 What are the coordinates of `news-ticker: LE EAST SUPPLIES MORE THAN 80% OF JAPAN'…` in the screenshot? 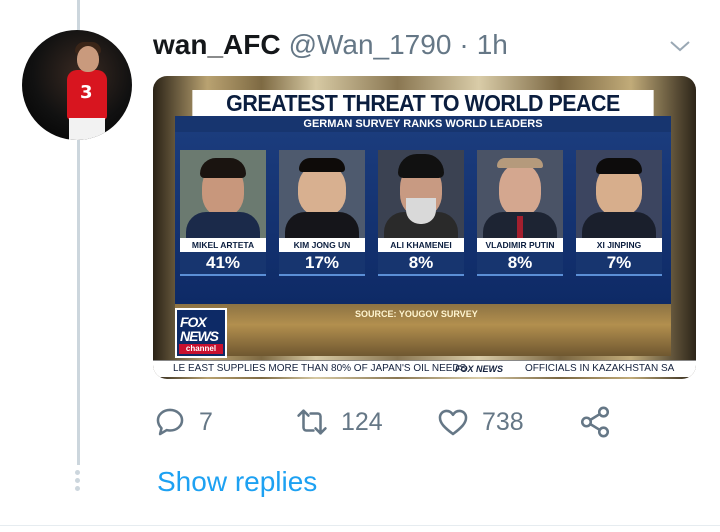 It's located at (424, 368).